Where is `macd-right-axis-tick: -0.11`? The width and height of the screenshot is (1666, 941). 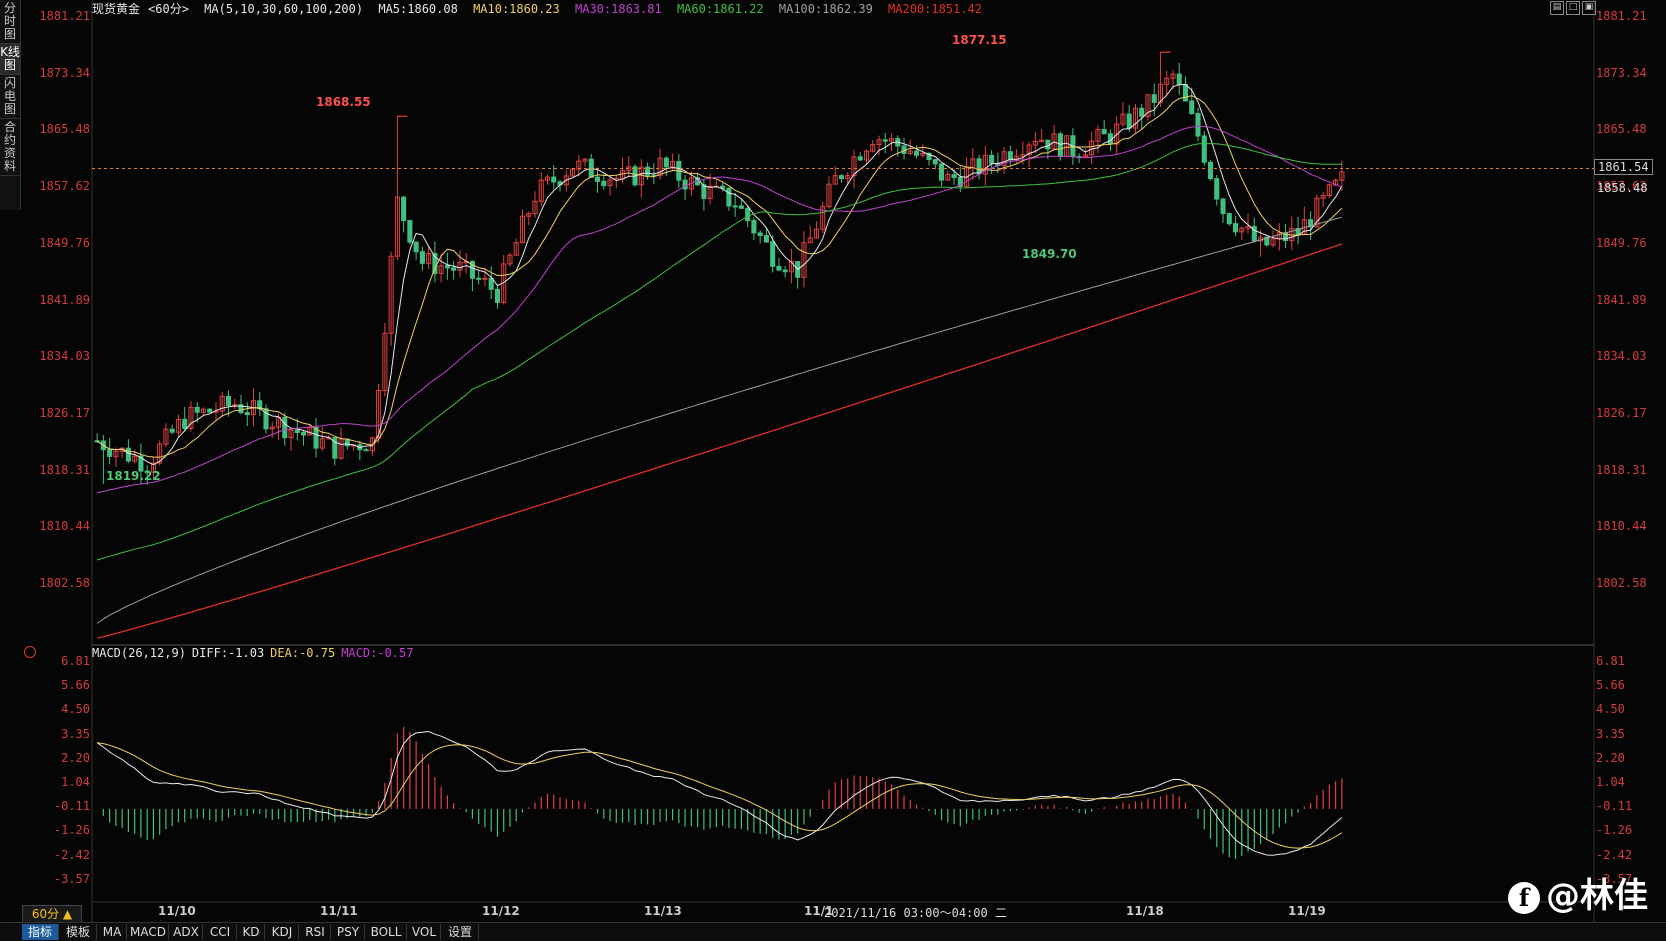 macd-right-axis-tick: -0.11 is located at coordinates (1614, 806).